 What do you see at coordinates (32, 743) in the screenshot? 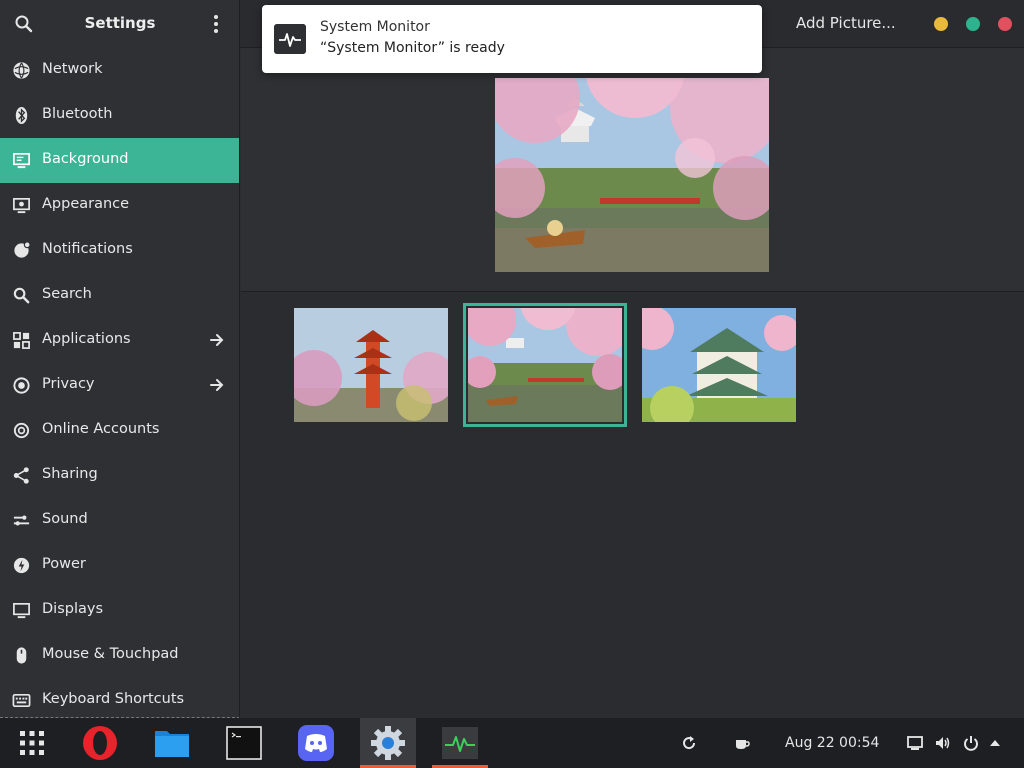
I see `app-grid-icon` at bounding box center [32, 743].